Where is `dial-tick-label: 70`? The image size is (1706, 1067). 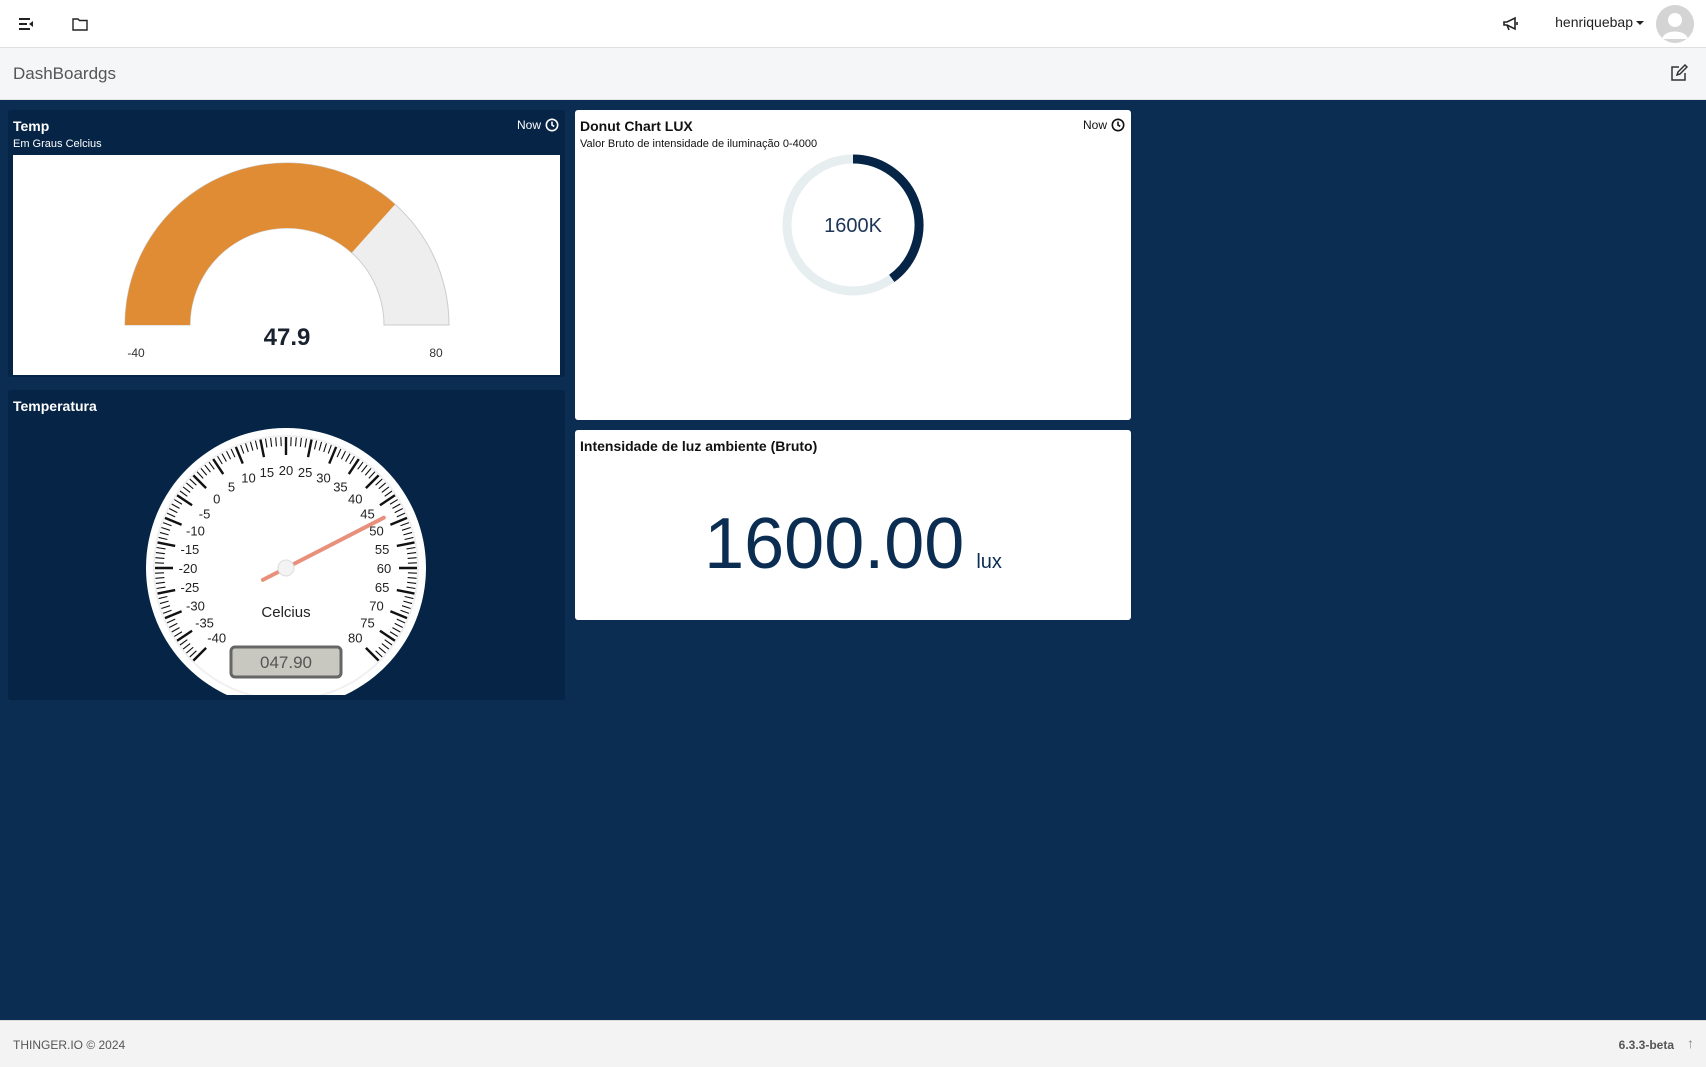
dial-tick-label: 70 is located at coordinates (376, 606).